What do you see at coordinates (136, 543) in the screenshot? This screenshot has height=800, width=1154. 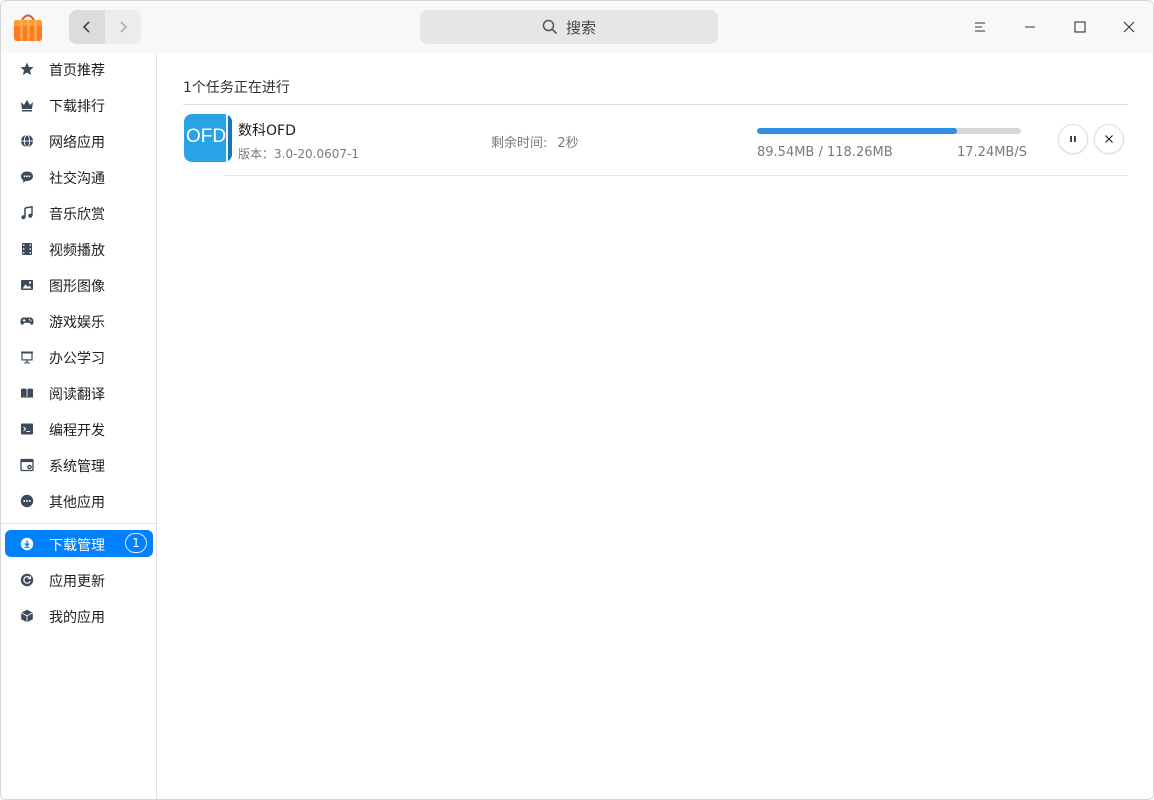 I see `download-count-badge: 1` at bounding box center [136, 543].